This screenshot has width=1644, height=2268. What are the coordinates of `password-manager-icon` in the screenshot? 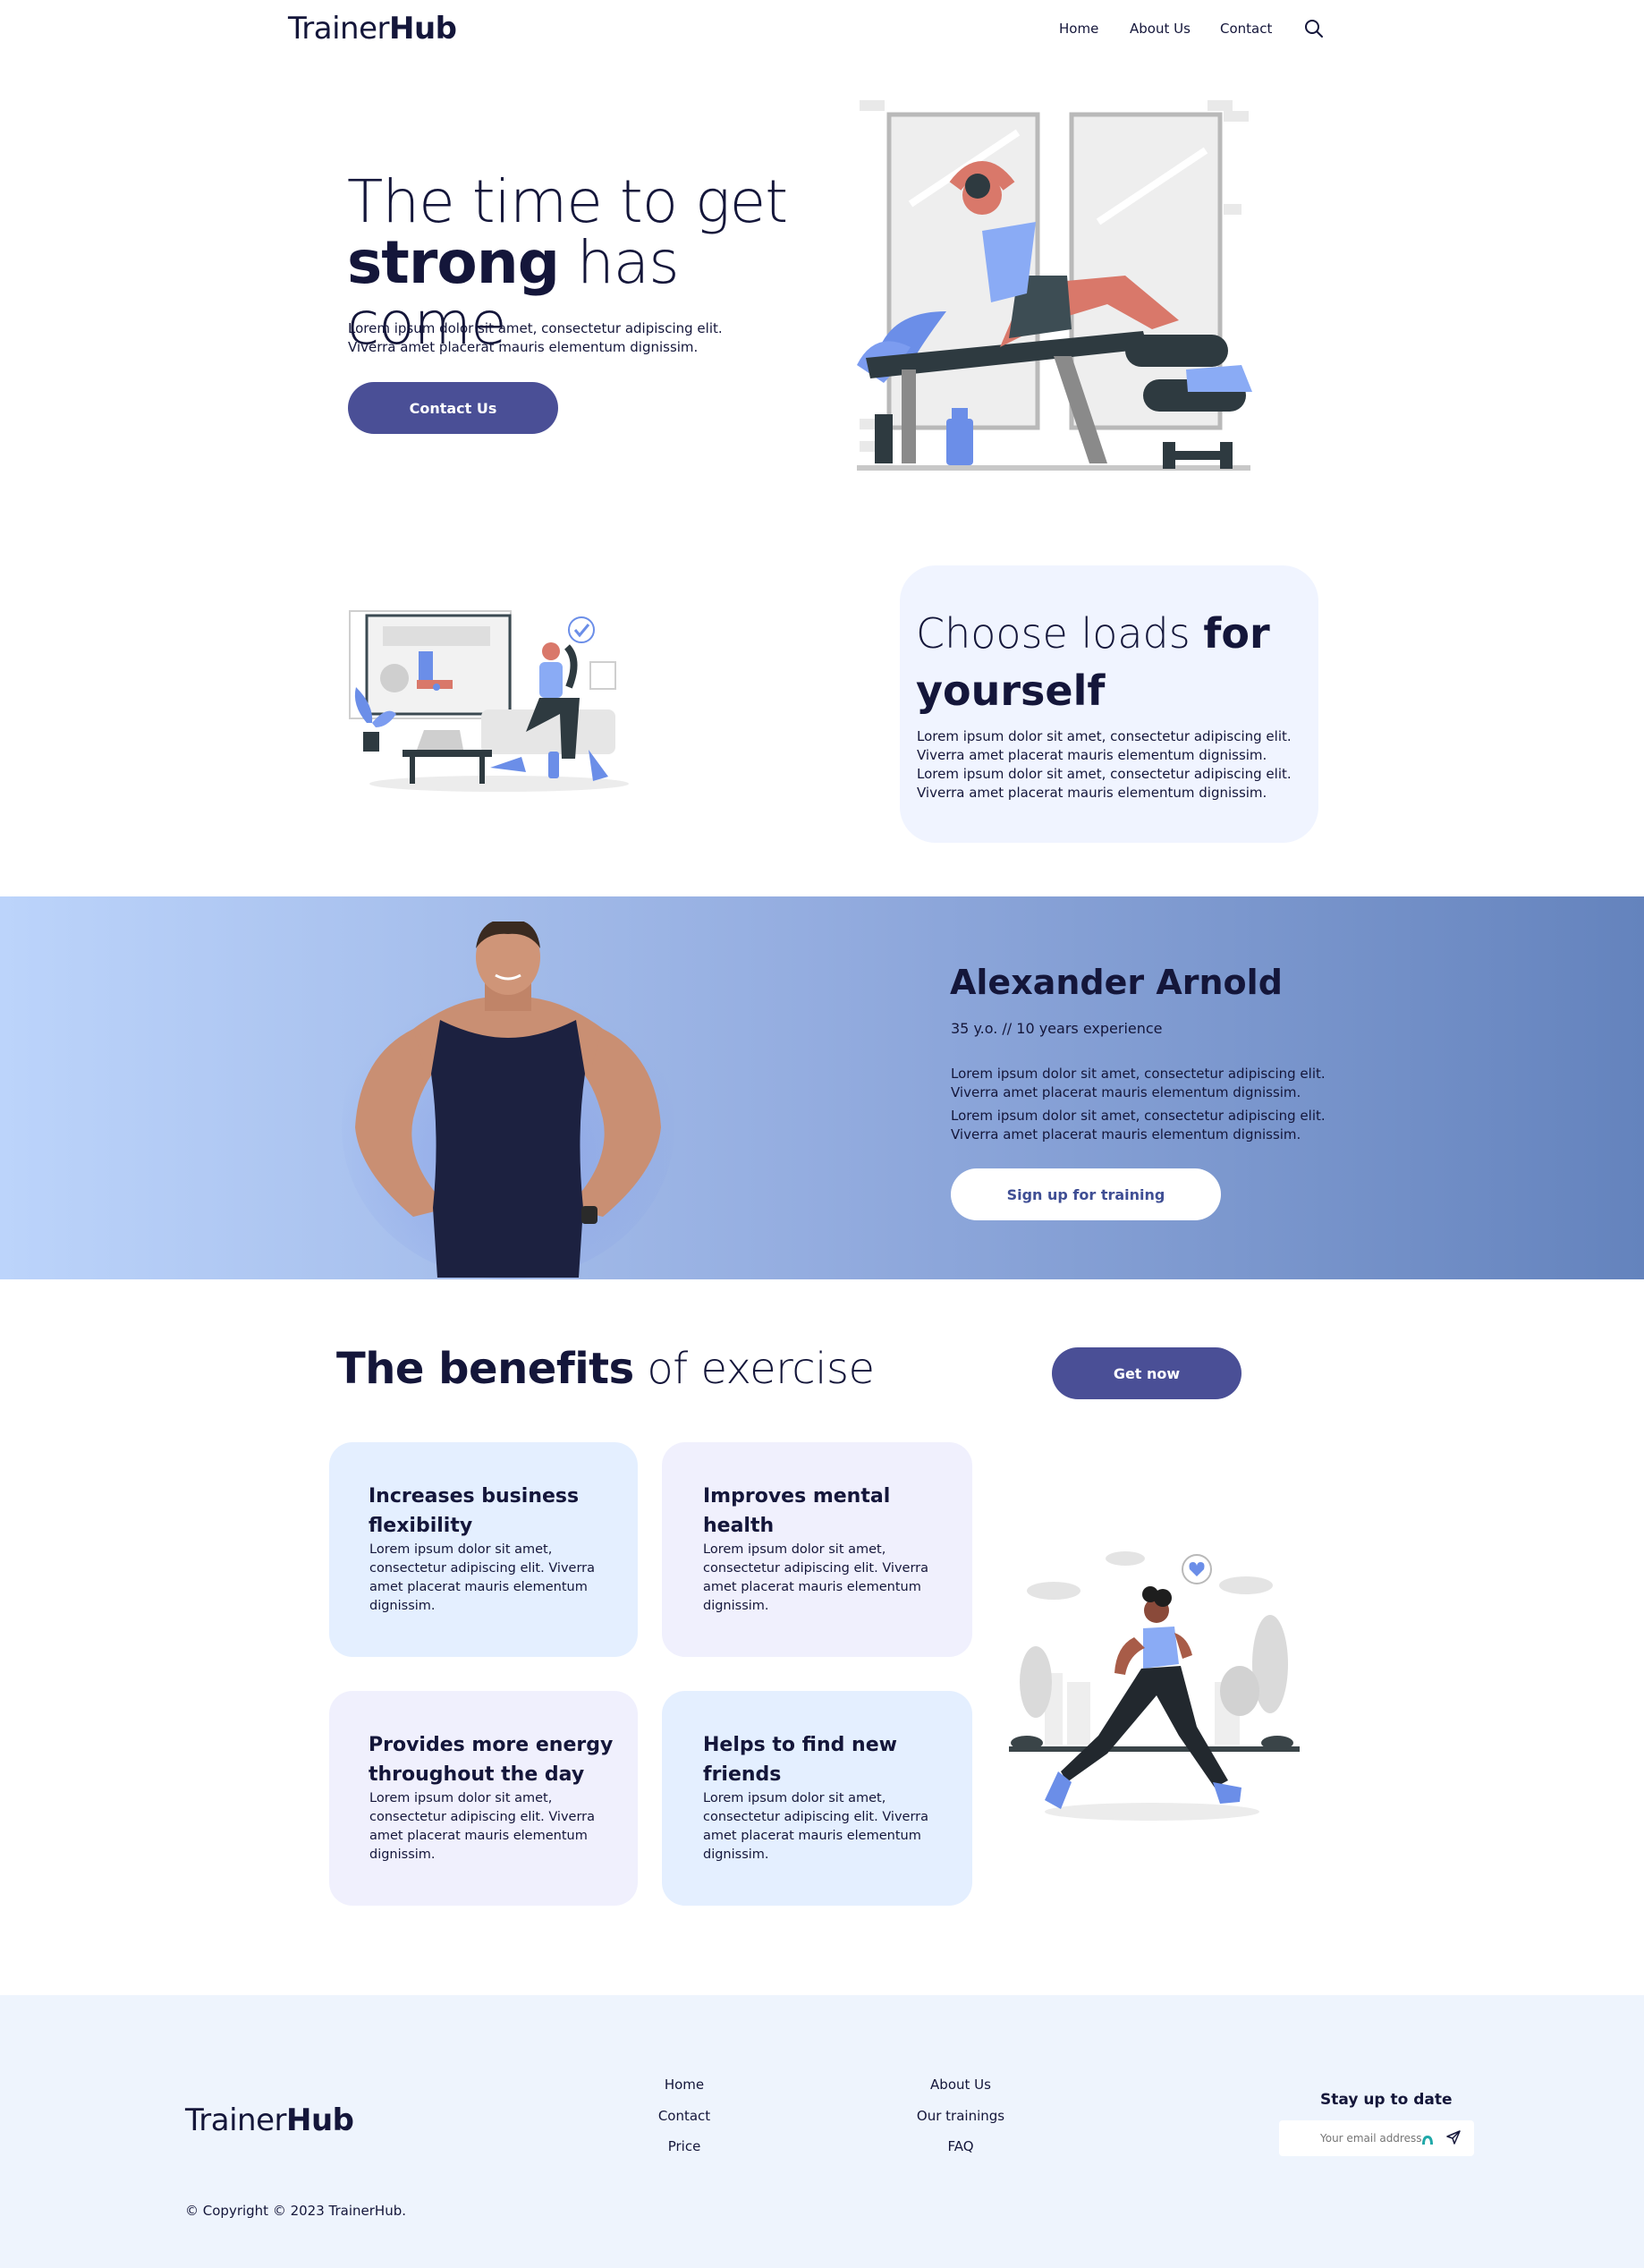 It's located at (1427, 2139).